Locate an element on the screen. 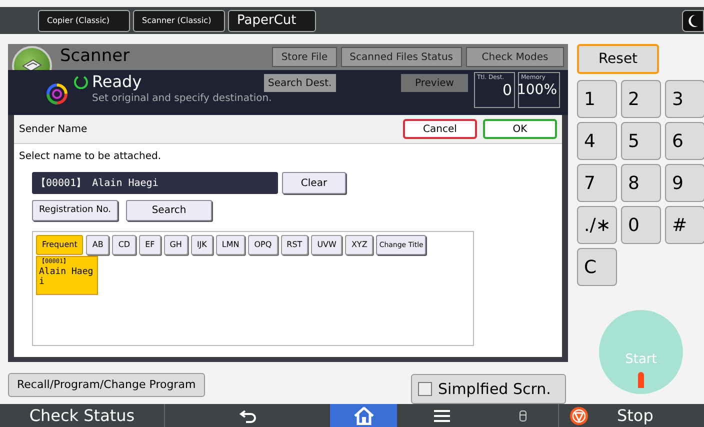 The image size is (704, 427). instruction-text: Select name to be attached. is located at coordinates (90, 157).